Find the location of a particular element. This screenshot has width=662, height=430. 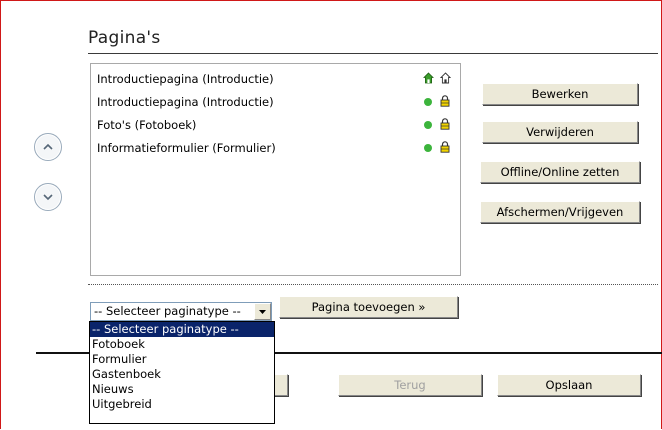

title-divider is located at coordinates (373, 53).